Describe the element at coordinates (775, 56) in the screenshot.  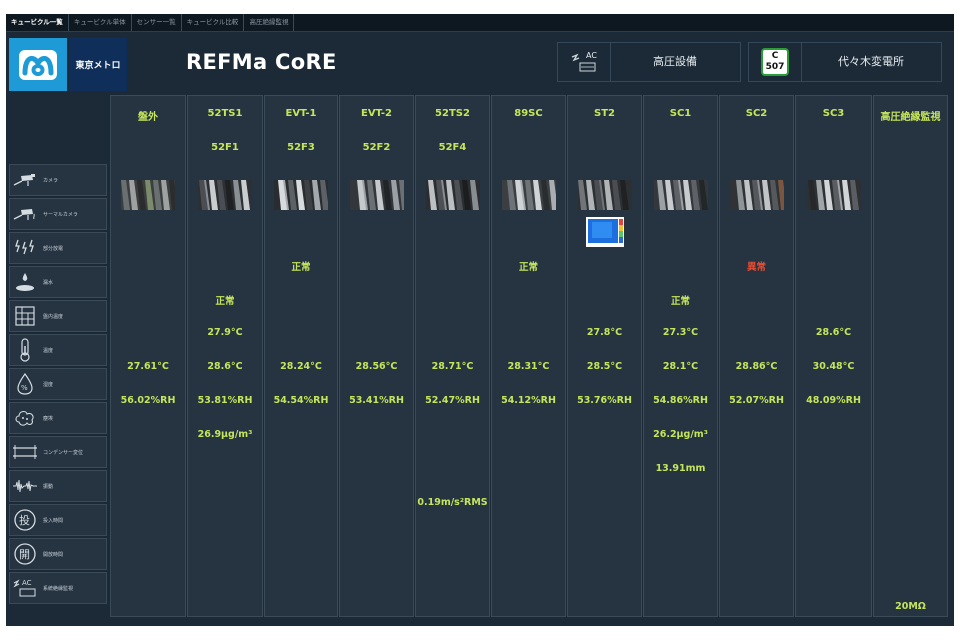
I see `station-code-letter: C` at that location.